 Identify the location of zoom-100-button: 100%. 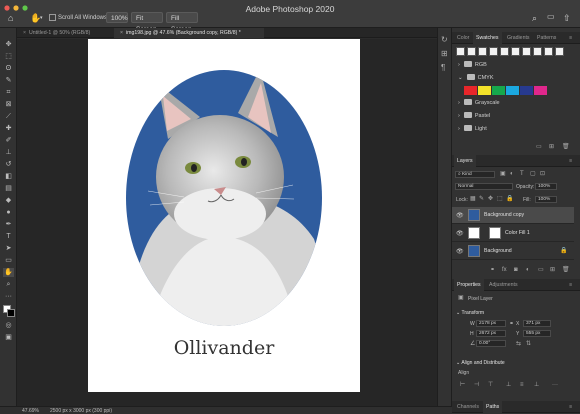
(117, 17).